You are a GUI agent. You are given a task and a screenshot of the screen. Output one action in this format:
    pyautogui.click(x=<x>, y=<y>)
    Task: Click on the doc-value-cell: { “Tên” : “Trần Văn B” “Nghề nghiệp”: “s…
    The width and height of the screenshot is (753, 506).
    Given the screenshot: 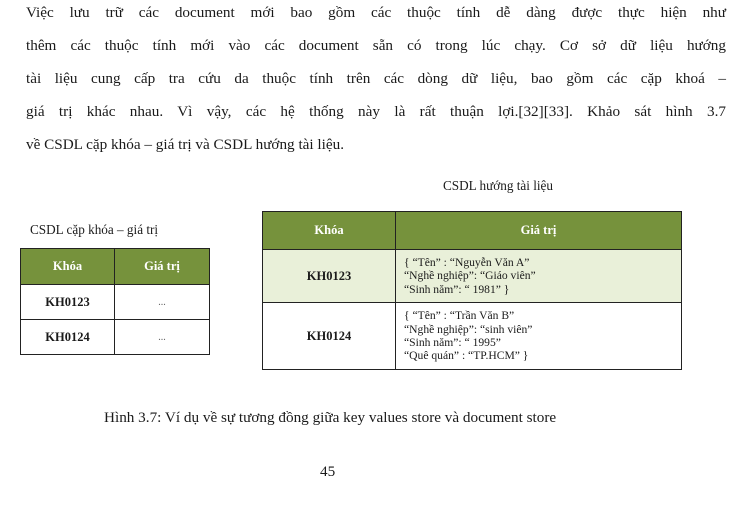 What is the action you would take?
    pyautogui.click(x=538, y=336)
    